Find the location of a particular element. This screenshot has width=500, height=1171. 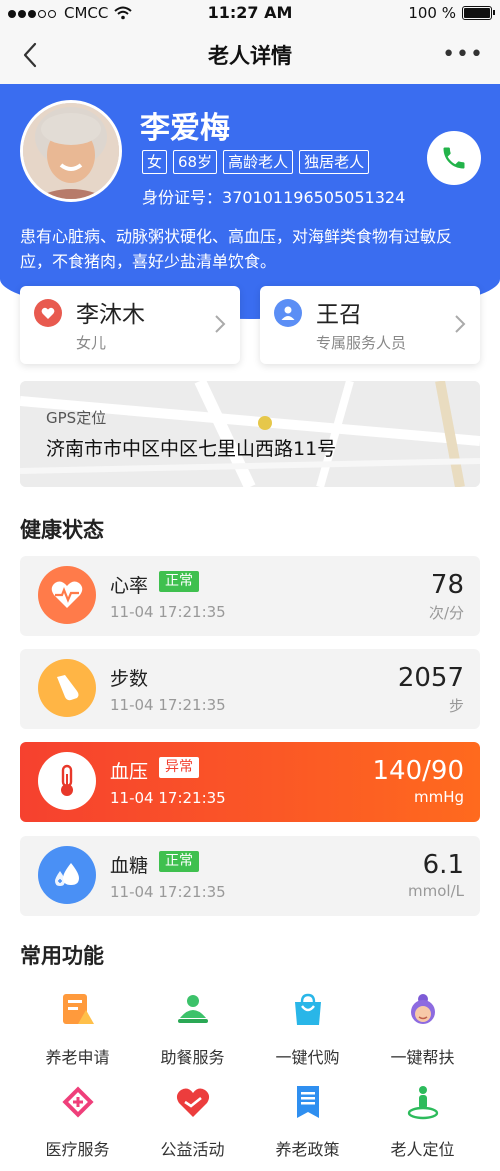

func-meal-service: 助餐服务 is located at coordinates (192, 1029).